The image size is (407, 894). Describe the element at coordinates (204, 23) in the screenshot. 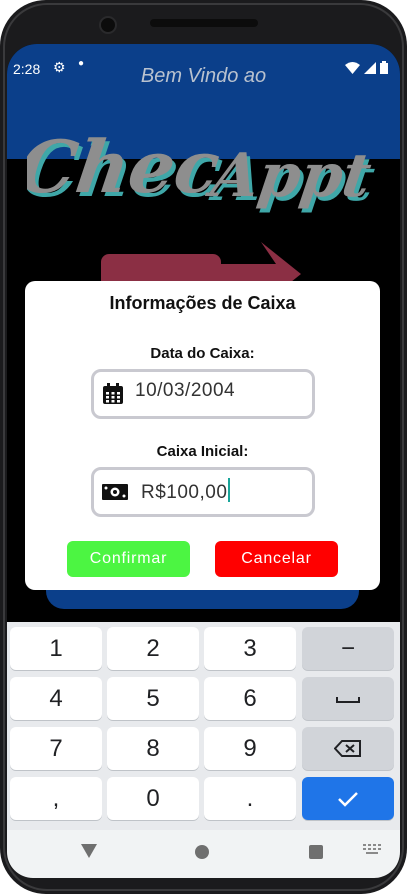

I see `earpiece-speaker` at that location.